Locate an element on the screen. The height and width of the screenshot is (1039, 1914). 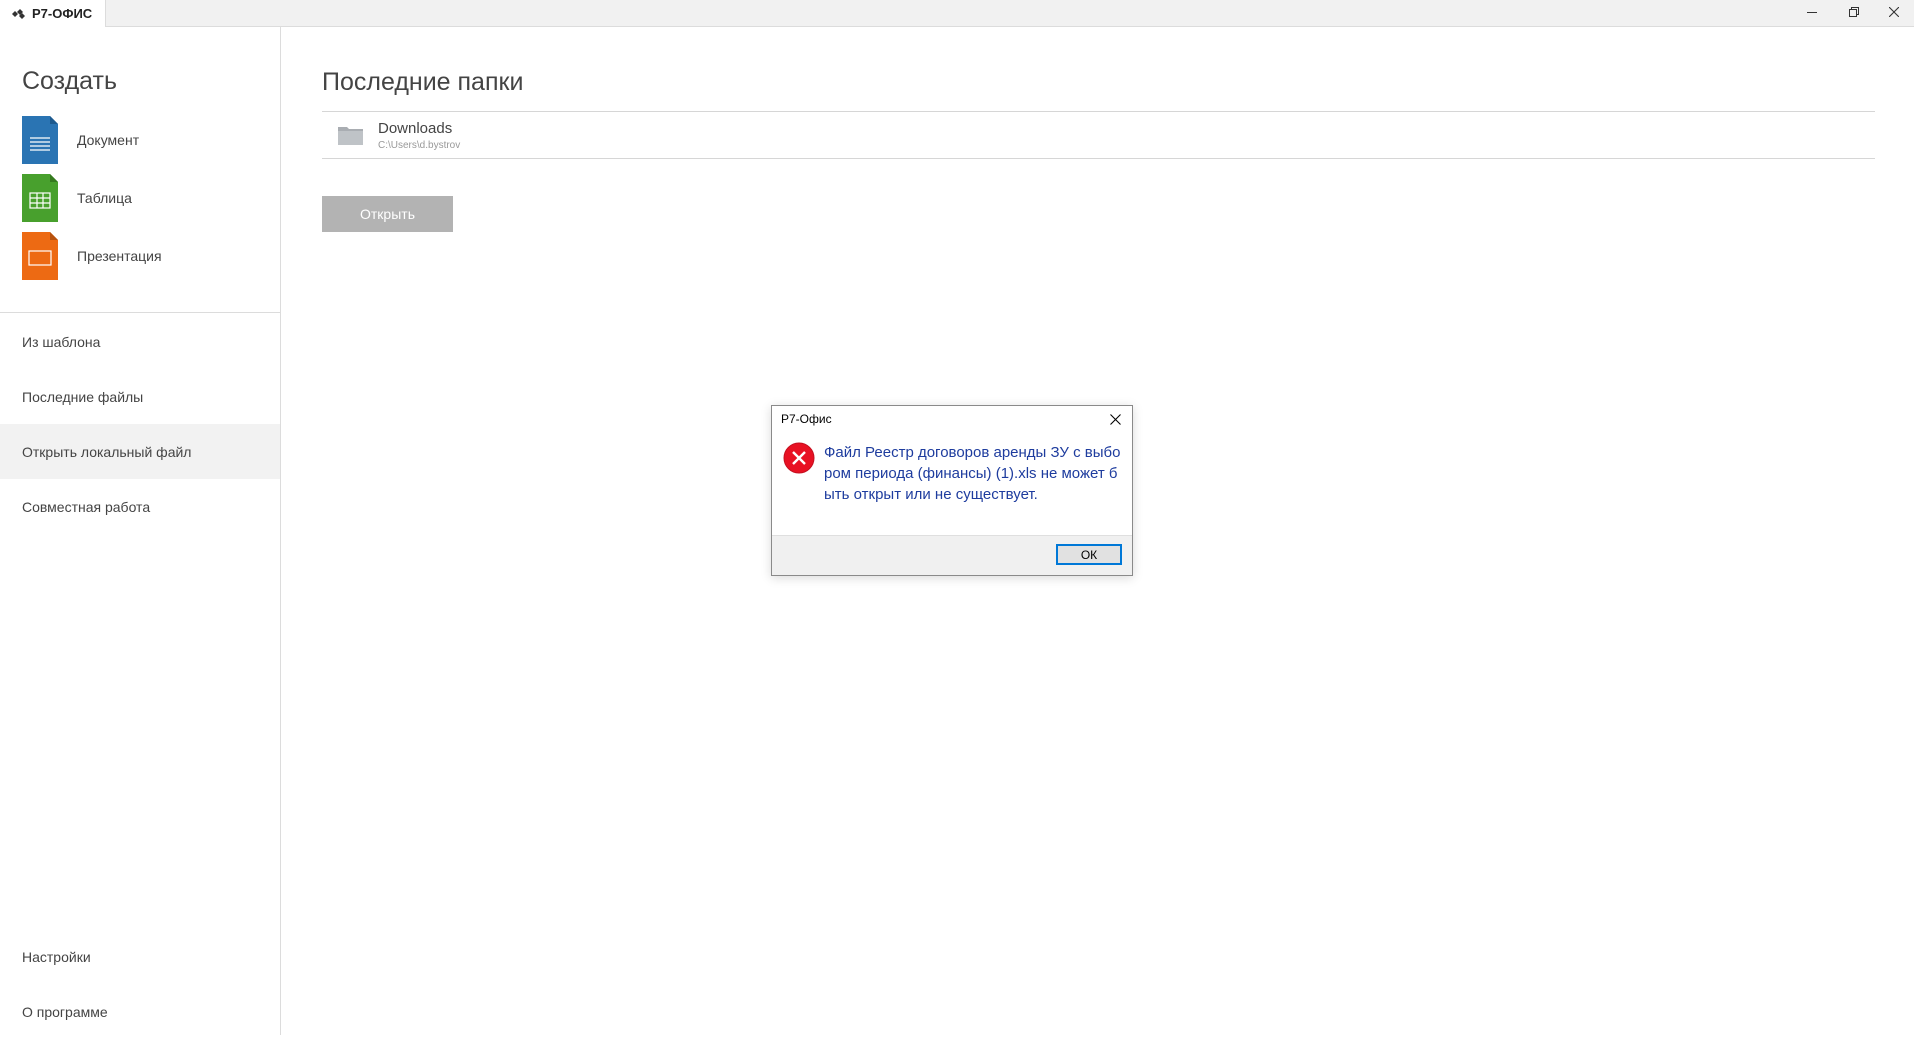
close-window-button is located at coordinates (1894, 12).